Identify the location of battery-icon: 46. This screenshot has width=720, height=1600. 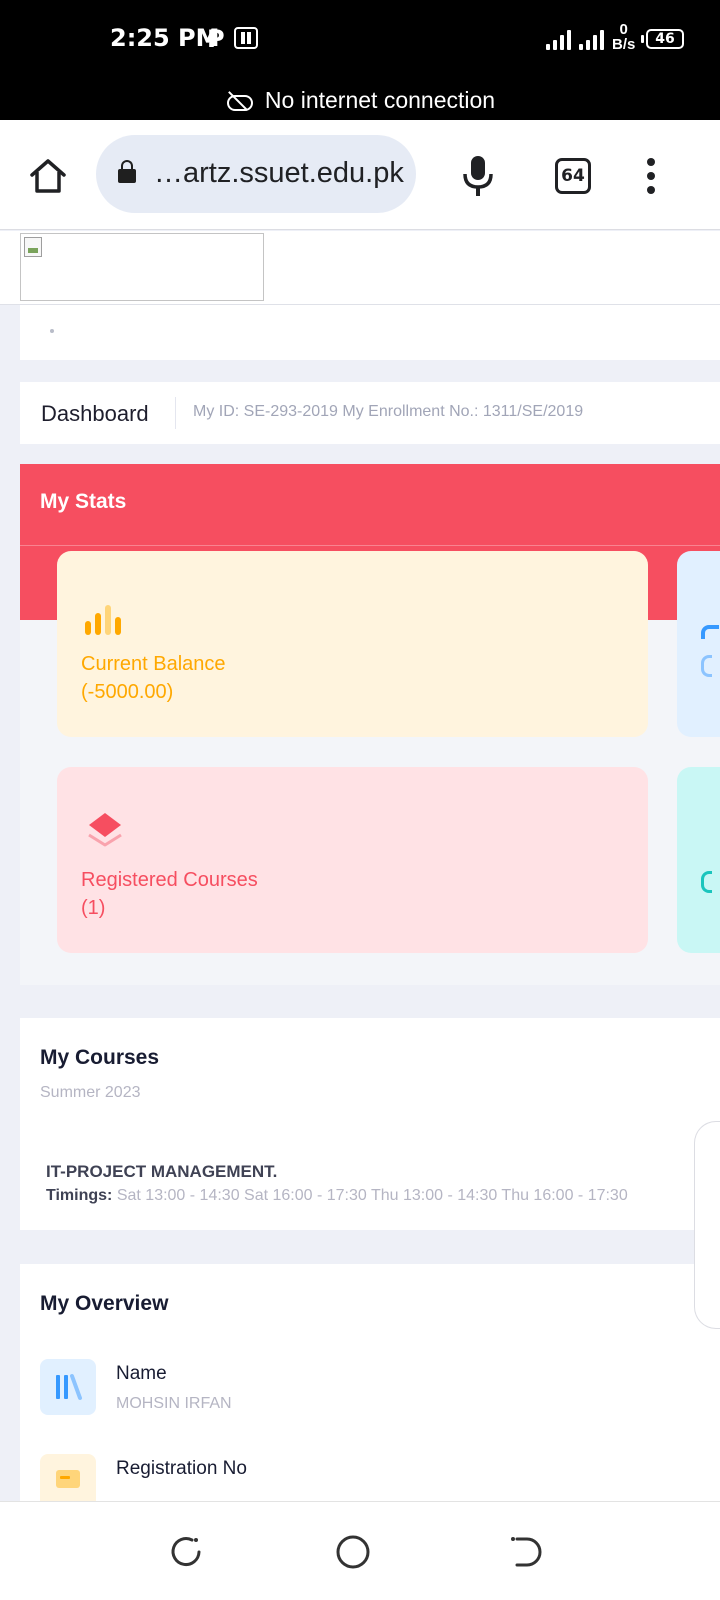
(662, 39).